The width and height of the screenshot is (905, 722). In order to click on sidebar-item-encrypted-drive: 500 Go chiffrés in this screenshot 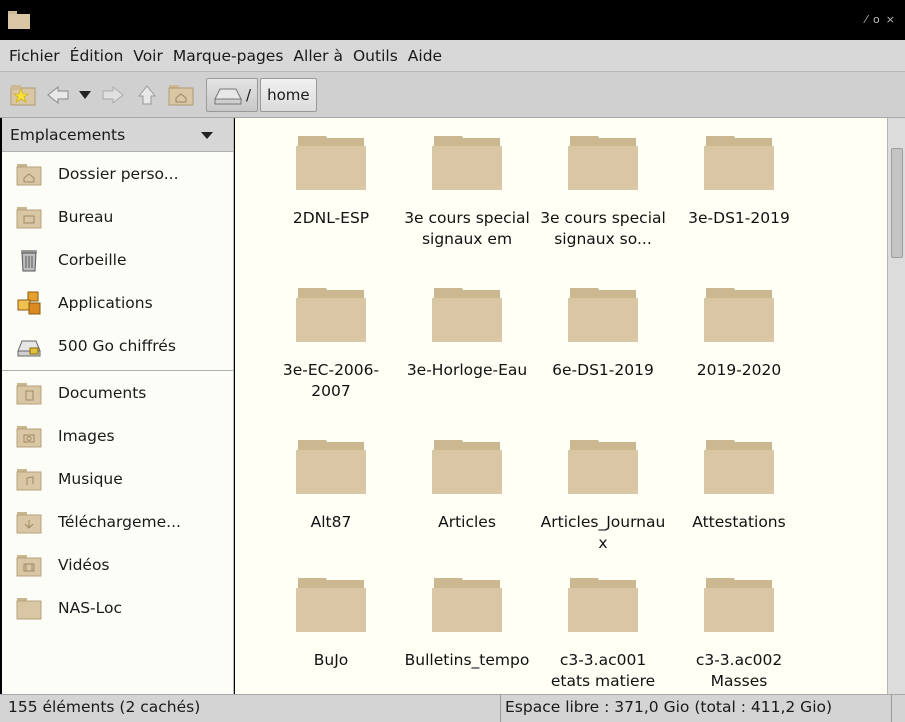, I will do `click(117, 345)`.